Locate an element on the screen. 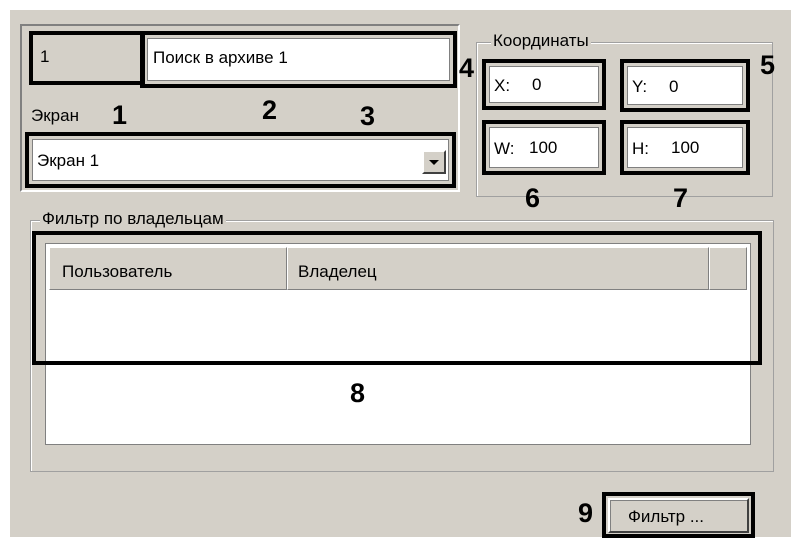 This screenshot has width=791, height=538. screen-select-arrow-button is located at coordinates (434, 162).